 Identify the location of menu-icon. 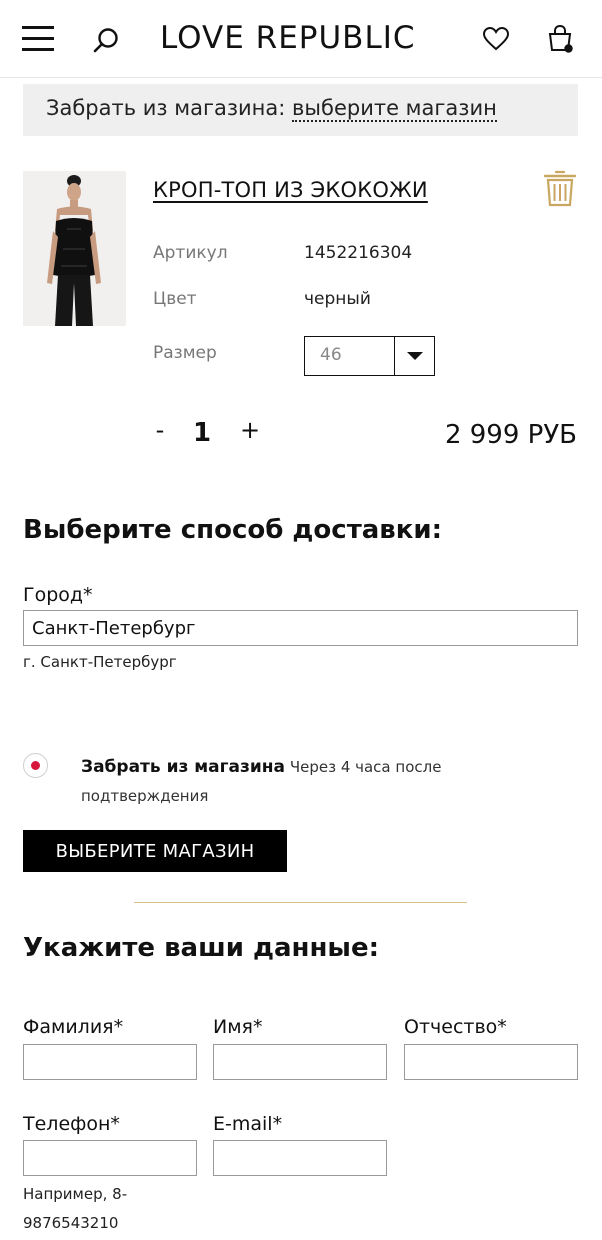
(38, 38).